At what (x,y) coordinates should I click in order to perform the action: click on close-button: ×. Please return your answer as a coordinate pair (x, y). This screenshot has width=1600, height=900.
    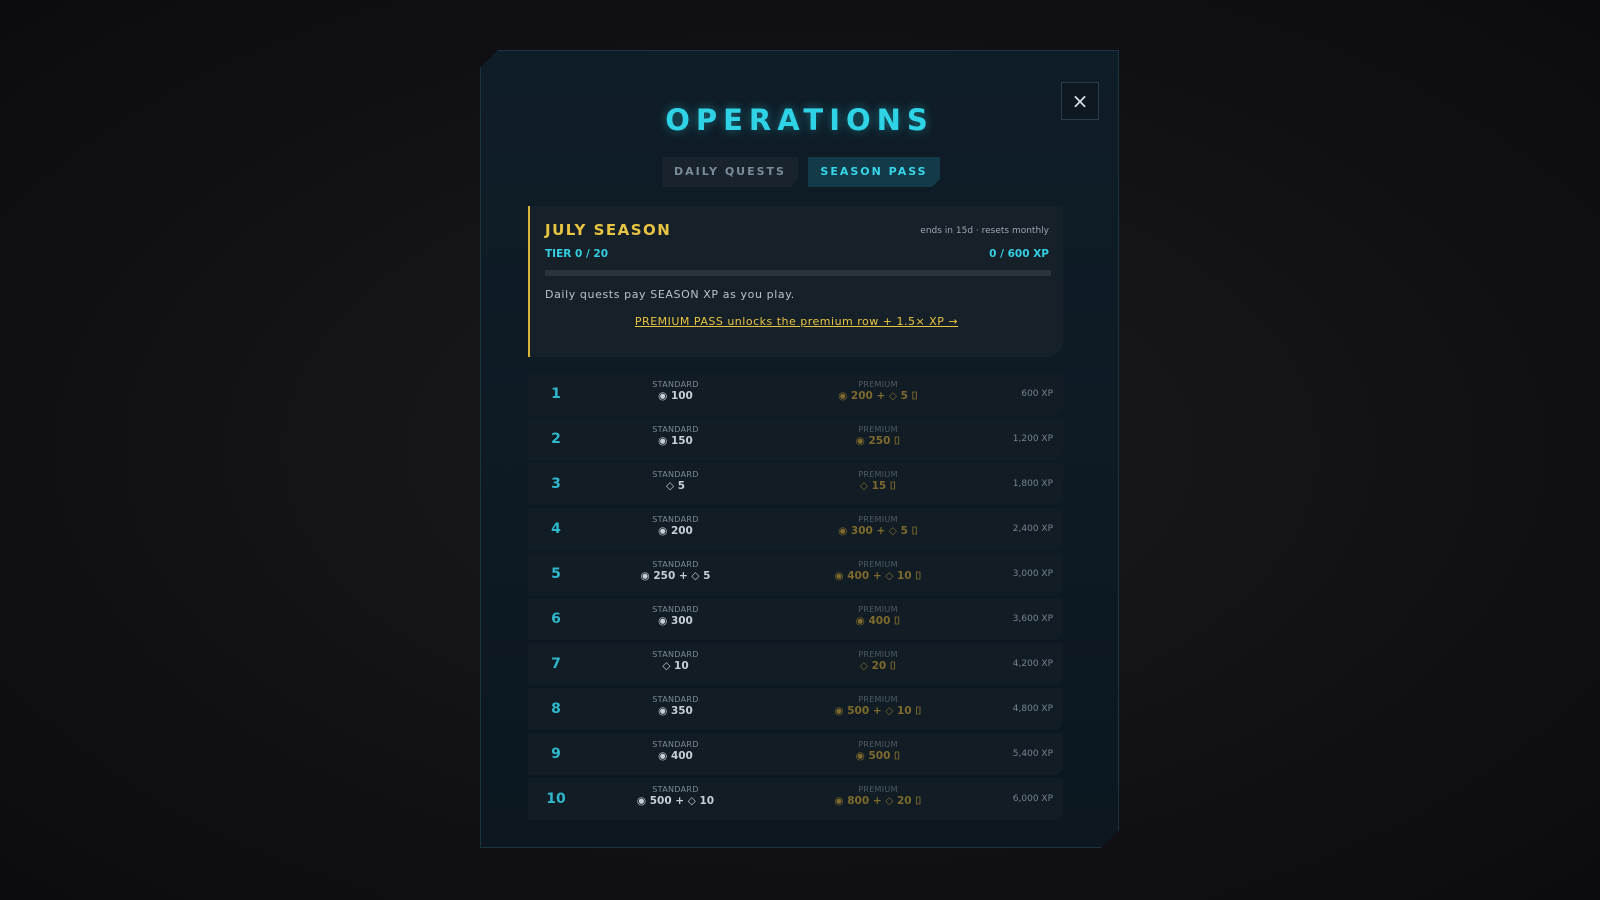
    Looking at the image, I should click on (1080, 101).